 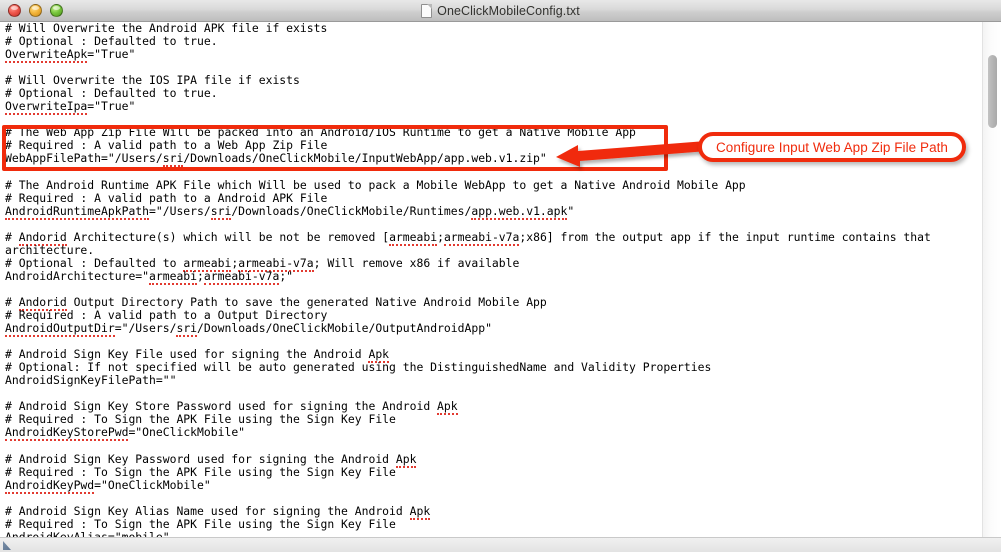 I want to click on code-line: OverwriteApk="True", so click(x=70, y=55).